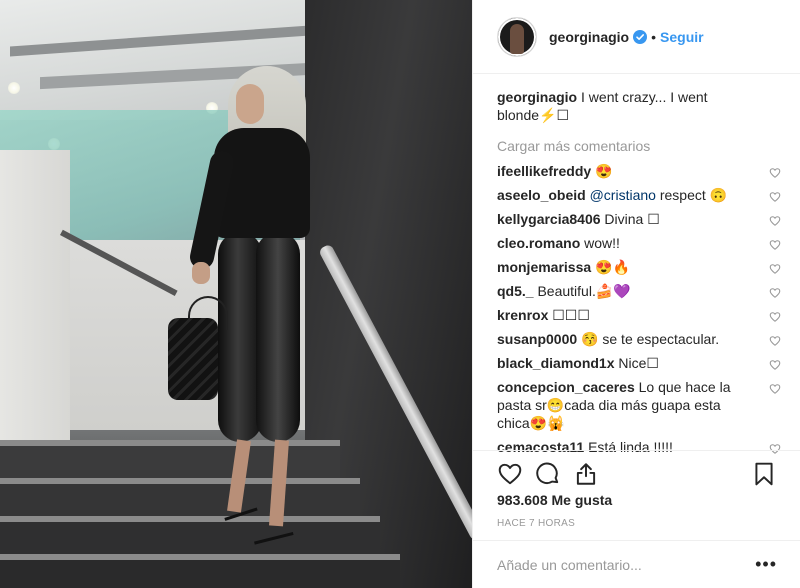 This screenshot has width=800, height=588. What do you see at coordinates (632, 219) in the screenshot?
I see `comment-text: Divina ☐` at bounding box center [632, 219].